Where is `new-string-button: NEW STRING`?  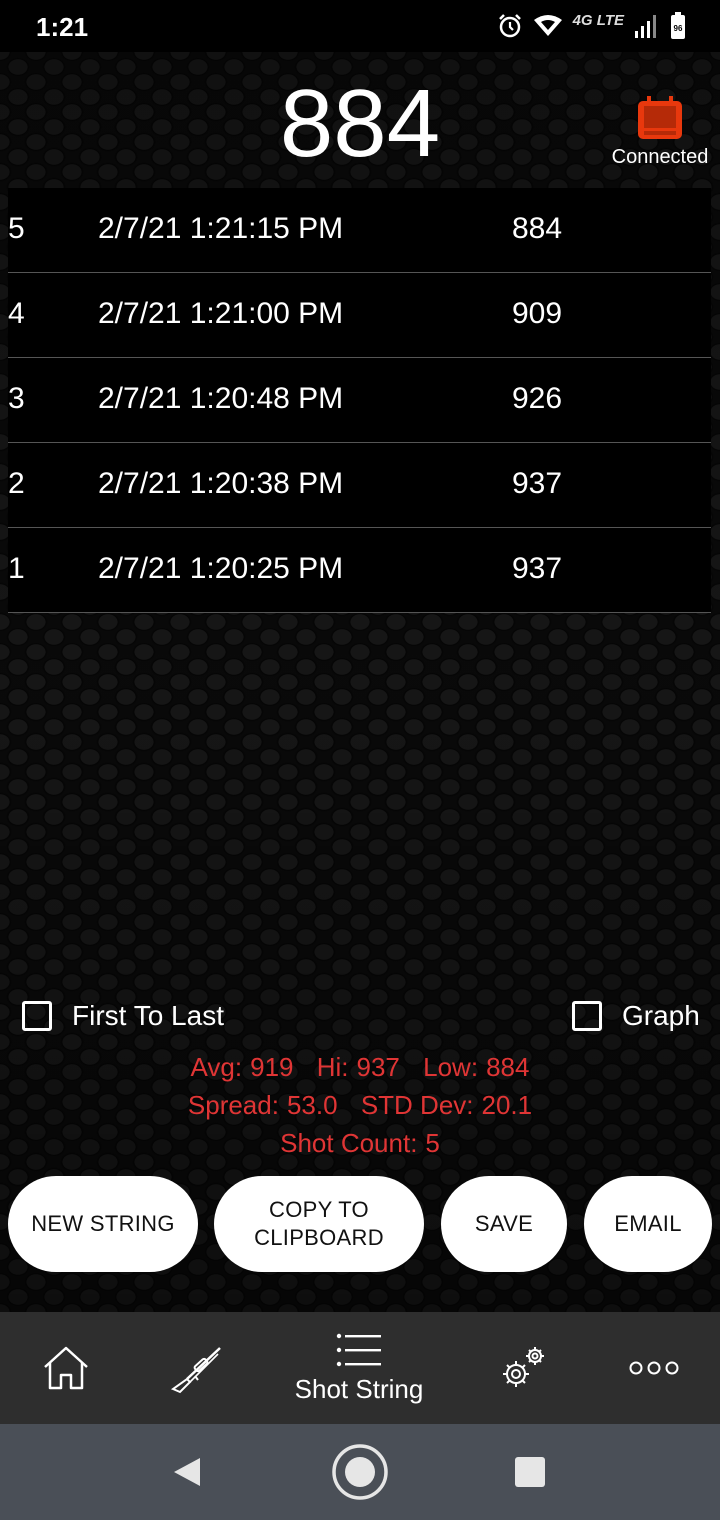
new-string-button: NEW STRING is located at coordinates (103, 1224).